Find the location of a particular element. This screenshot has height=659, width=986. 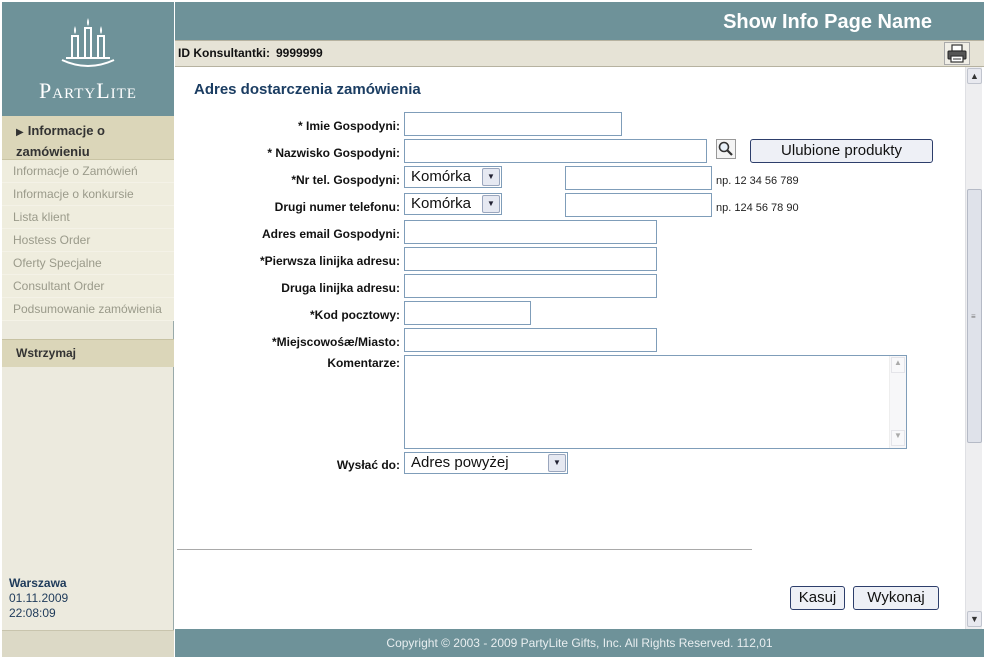

host-last-name-input is located at coordinates (555, 151).